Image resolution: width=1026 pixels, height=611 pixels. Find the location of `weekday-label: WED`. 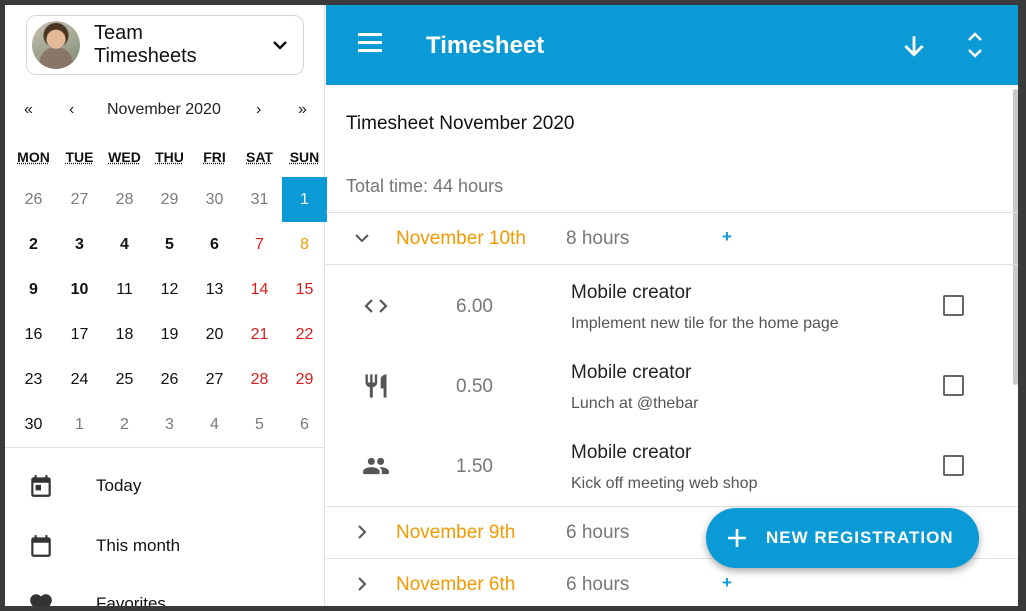

weekday-label: WED is located at coordinates (124, 157).